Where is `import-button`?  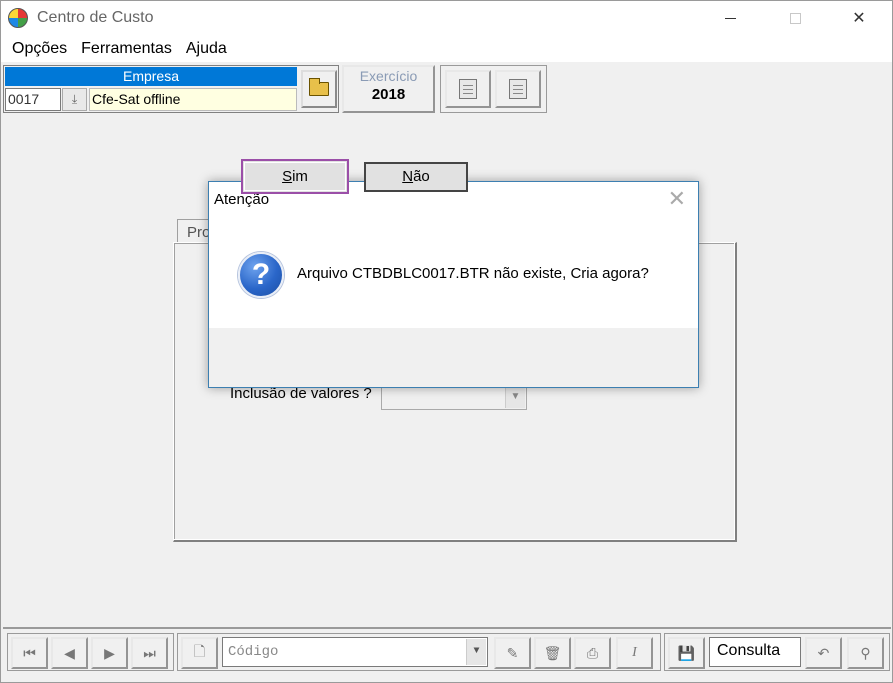 import-button is located at coordinates (518, 89).